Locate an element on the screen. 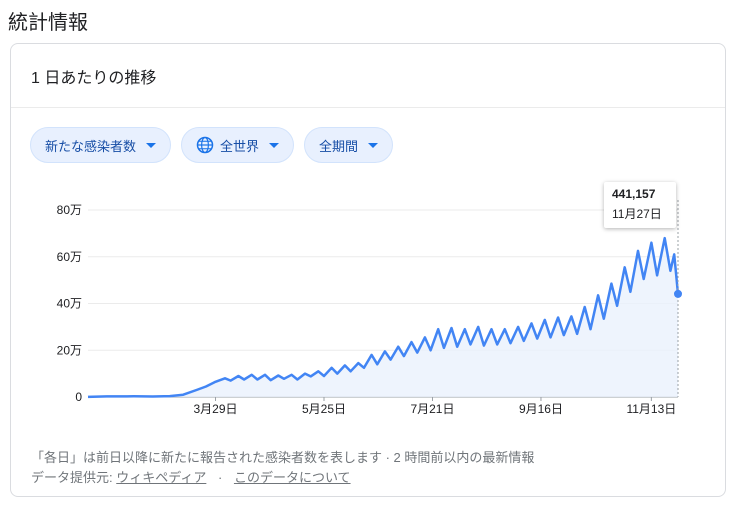  chart-tooltip: 441,157 11月27日 is located at coordinates (640, 205).